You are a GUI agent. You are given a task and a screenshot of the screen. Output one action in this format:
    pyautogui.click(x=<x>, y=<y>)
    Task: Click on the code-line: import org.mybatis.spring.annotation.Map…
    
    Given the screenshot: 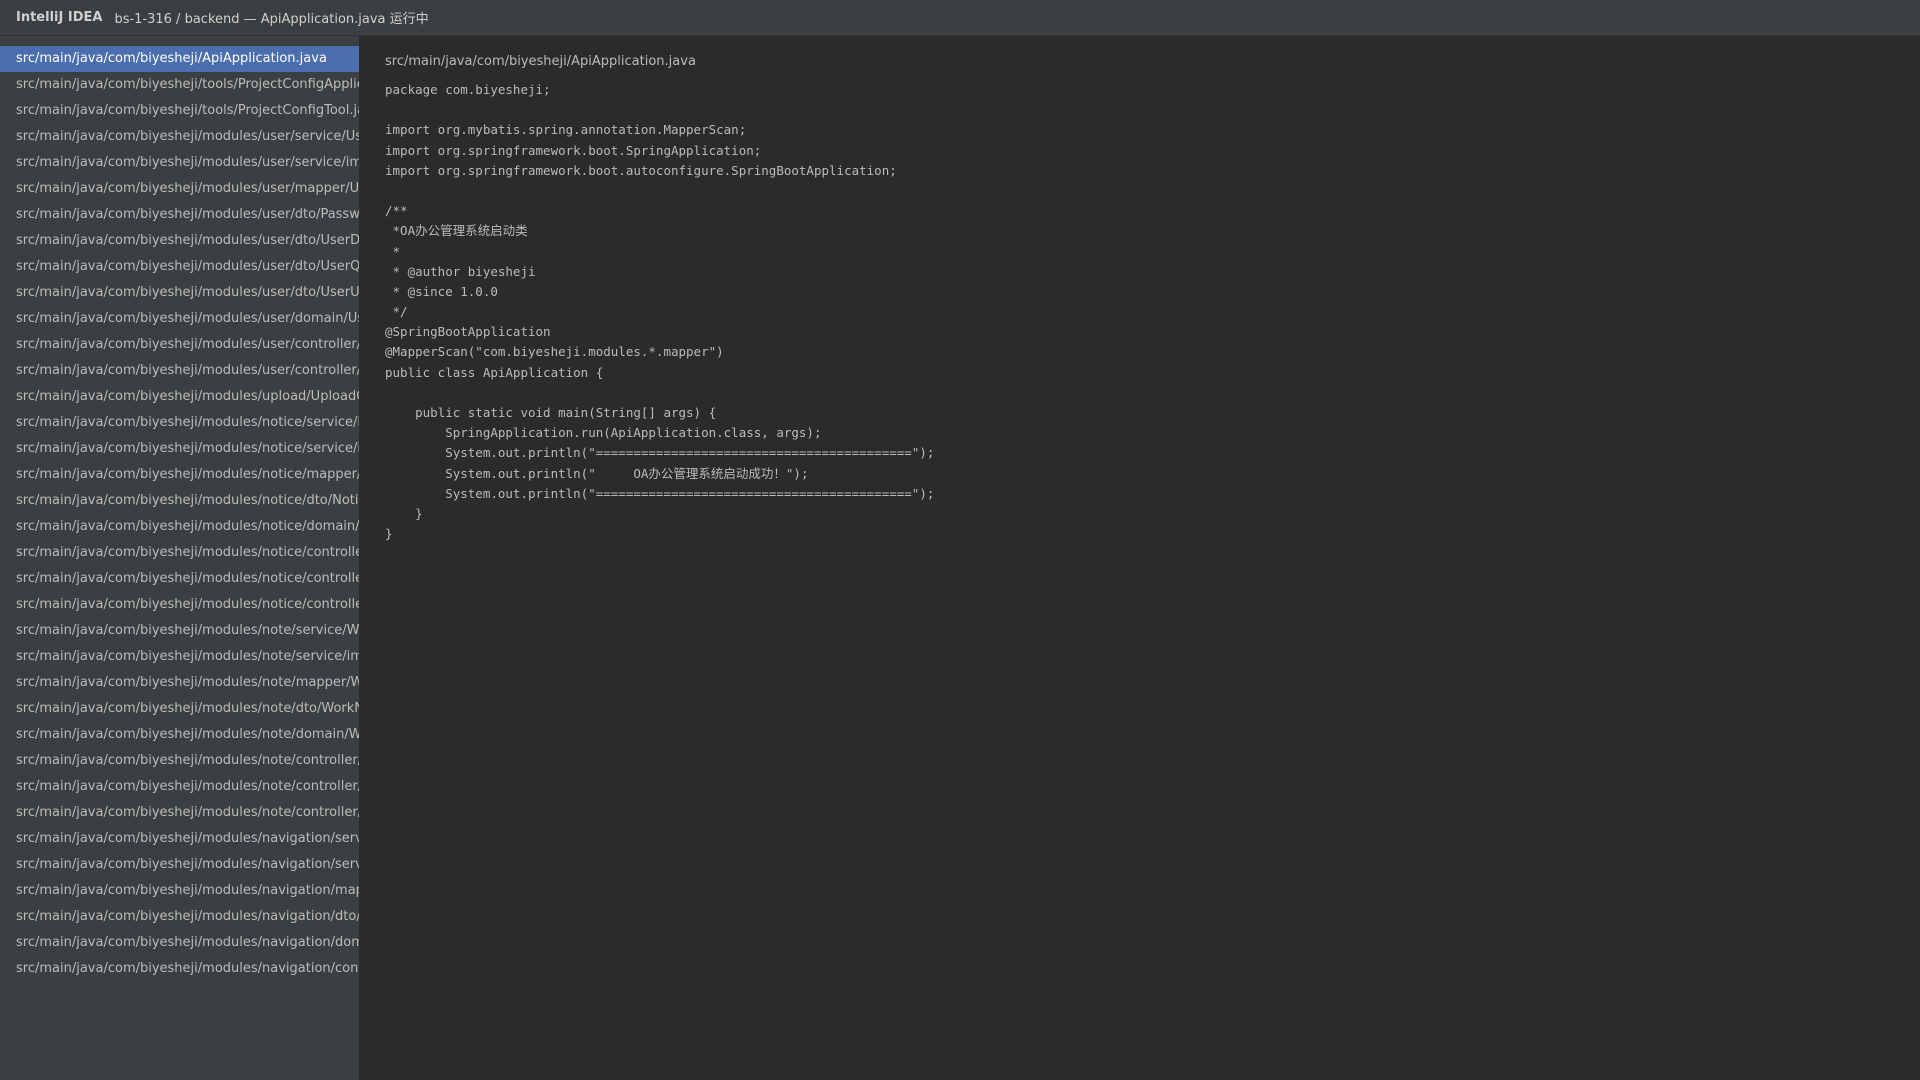 What is the action you would take?
    pyautogui.click(x=566, y=130)
    